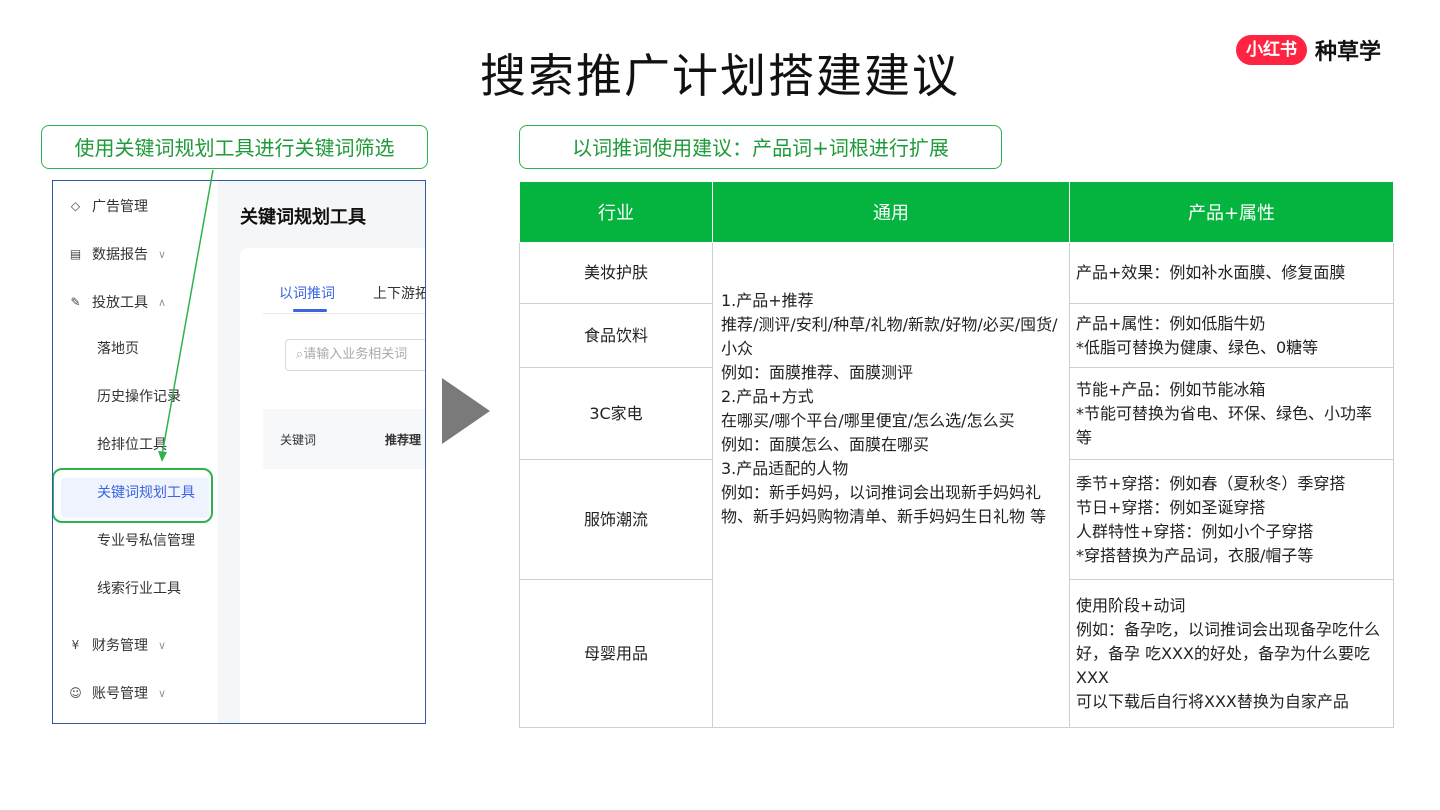  What do you see at coordinates (1171, 507) in the screenshot?
I see `attribute-line: 节日+穿搭：例如圣诞穿搭` at bounding box center [1171, 507].